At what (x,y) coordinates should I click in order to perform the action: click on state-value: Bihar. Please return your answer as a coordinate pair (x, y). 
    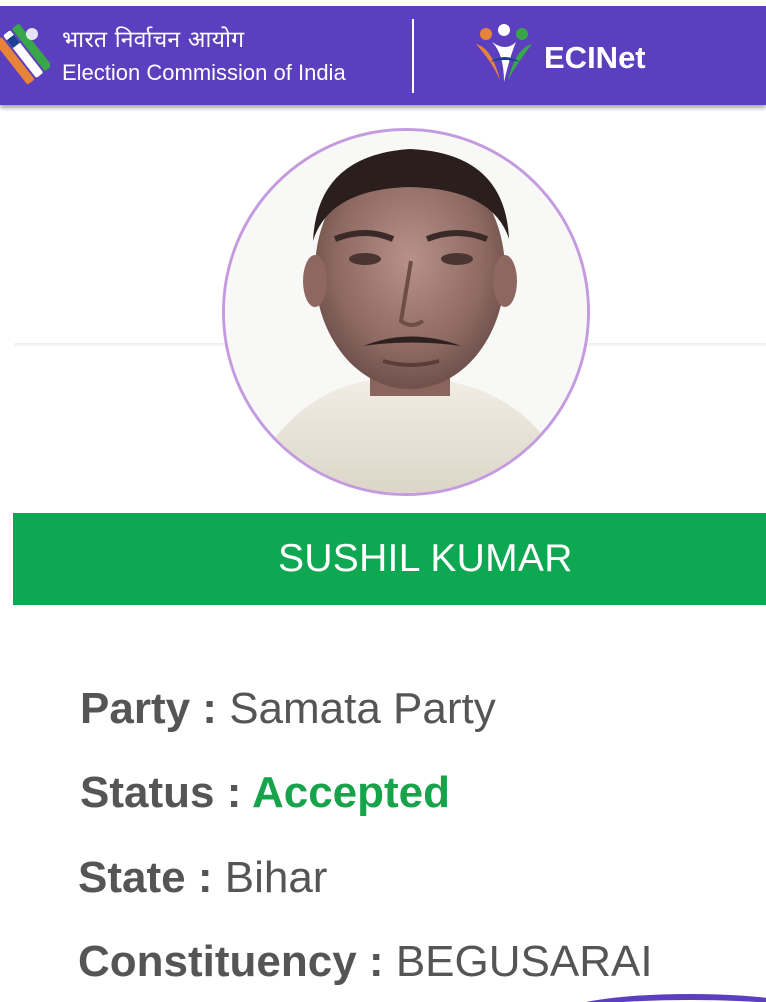
    Looking at the image, I should click on (276, 877).